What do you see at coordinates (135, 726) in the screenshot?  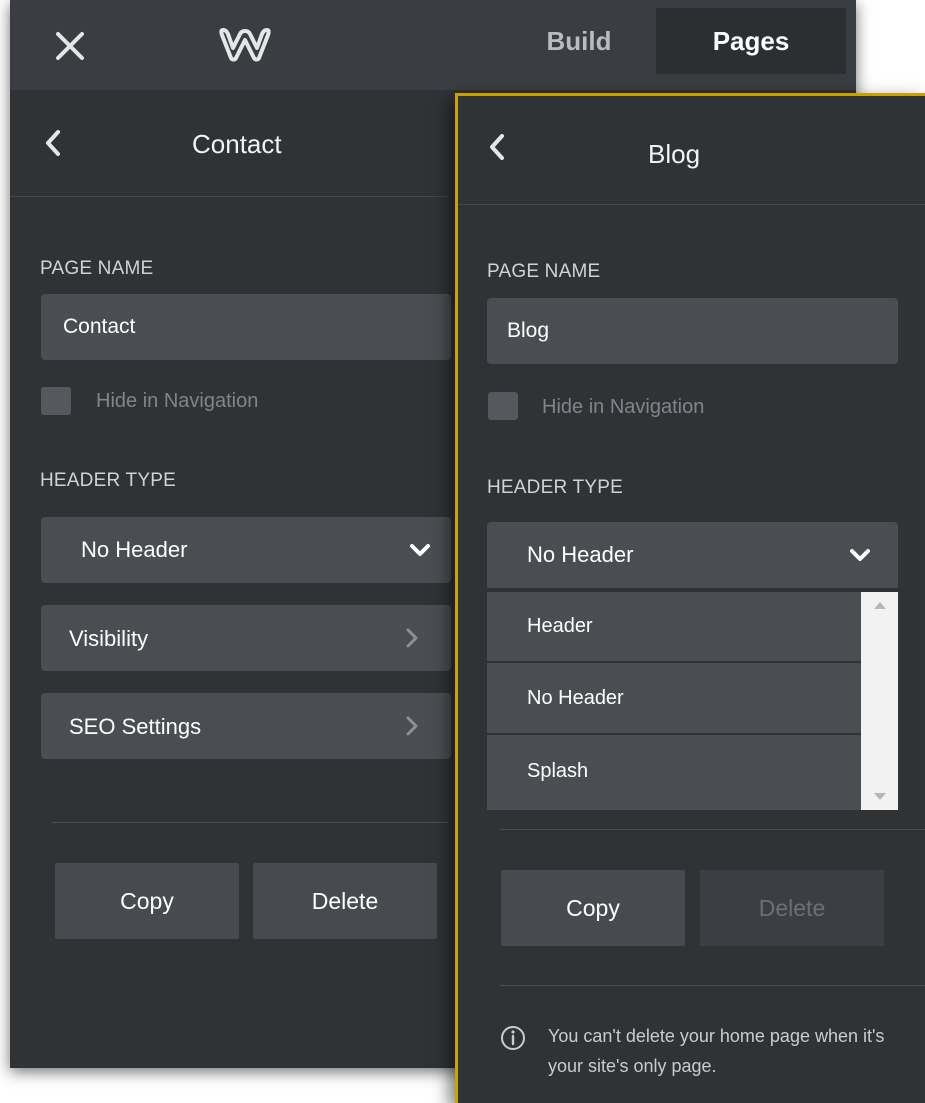 I see `seo-settings-label: SEO Settings` at bounding box center [135, 726].